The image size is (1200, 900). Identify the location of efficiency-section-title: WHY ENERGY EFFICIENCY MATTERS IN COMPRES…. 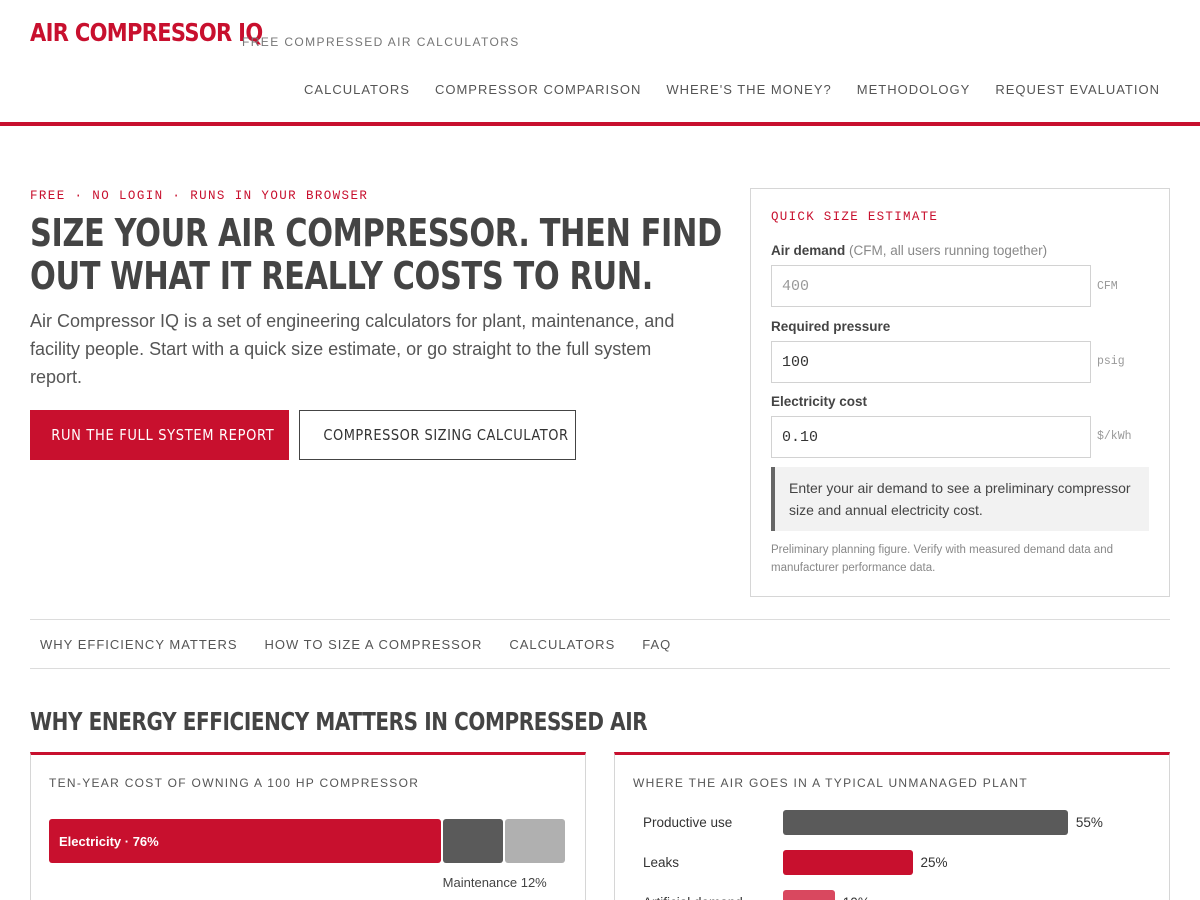
(339, 721).